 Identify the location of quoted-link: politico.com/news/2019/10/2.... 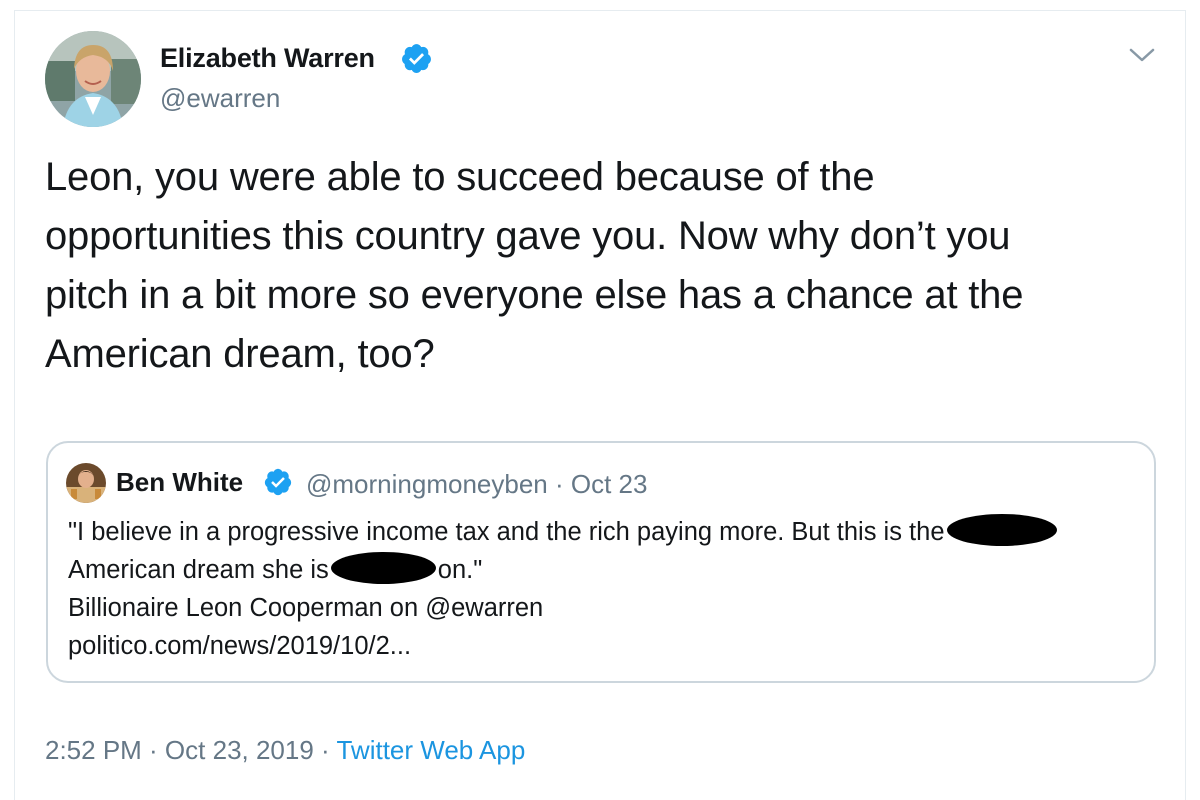
(608, 646).